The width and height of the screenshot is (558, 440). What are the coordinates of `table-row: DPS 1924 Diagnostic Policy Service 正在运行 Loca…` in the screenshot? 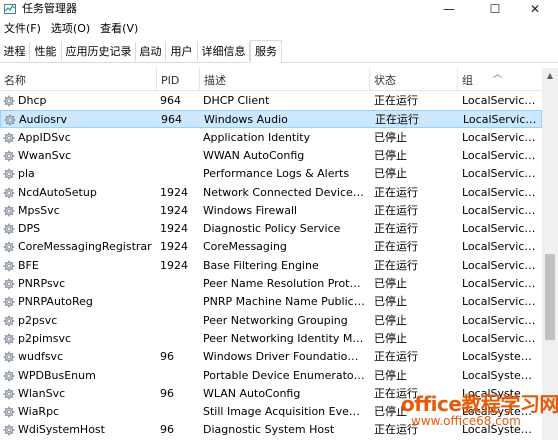 It's located at (271, 229).